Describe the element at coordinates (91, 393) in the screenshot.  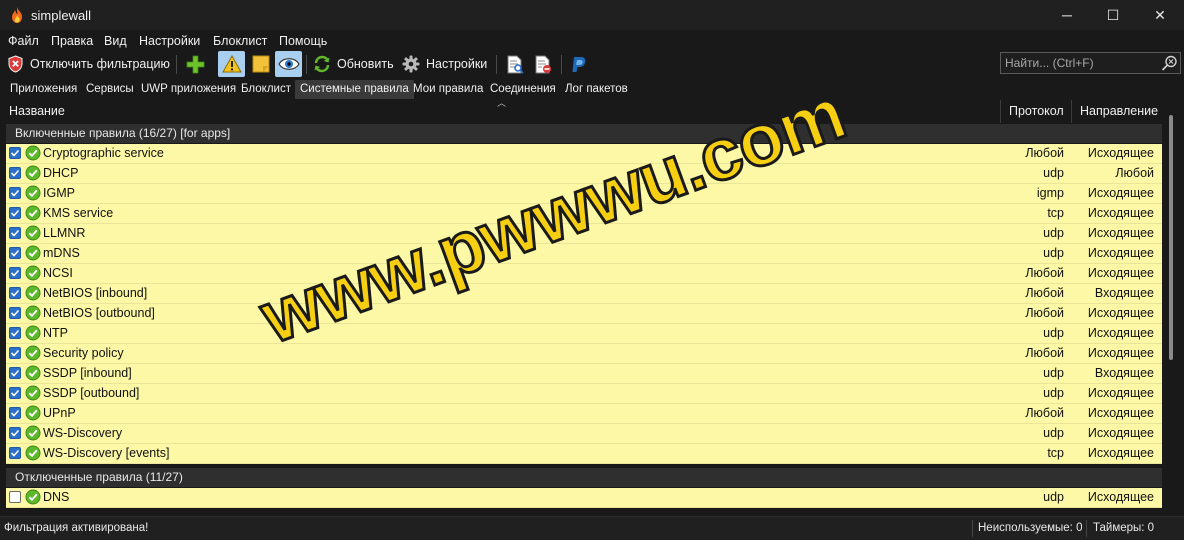
I see `rule-name: SSDP [outbound]` at that location.